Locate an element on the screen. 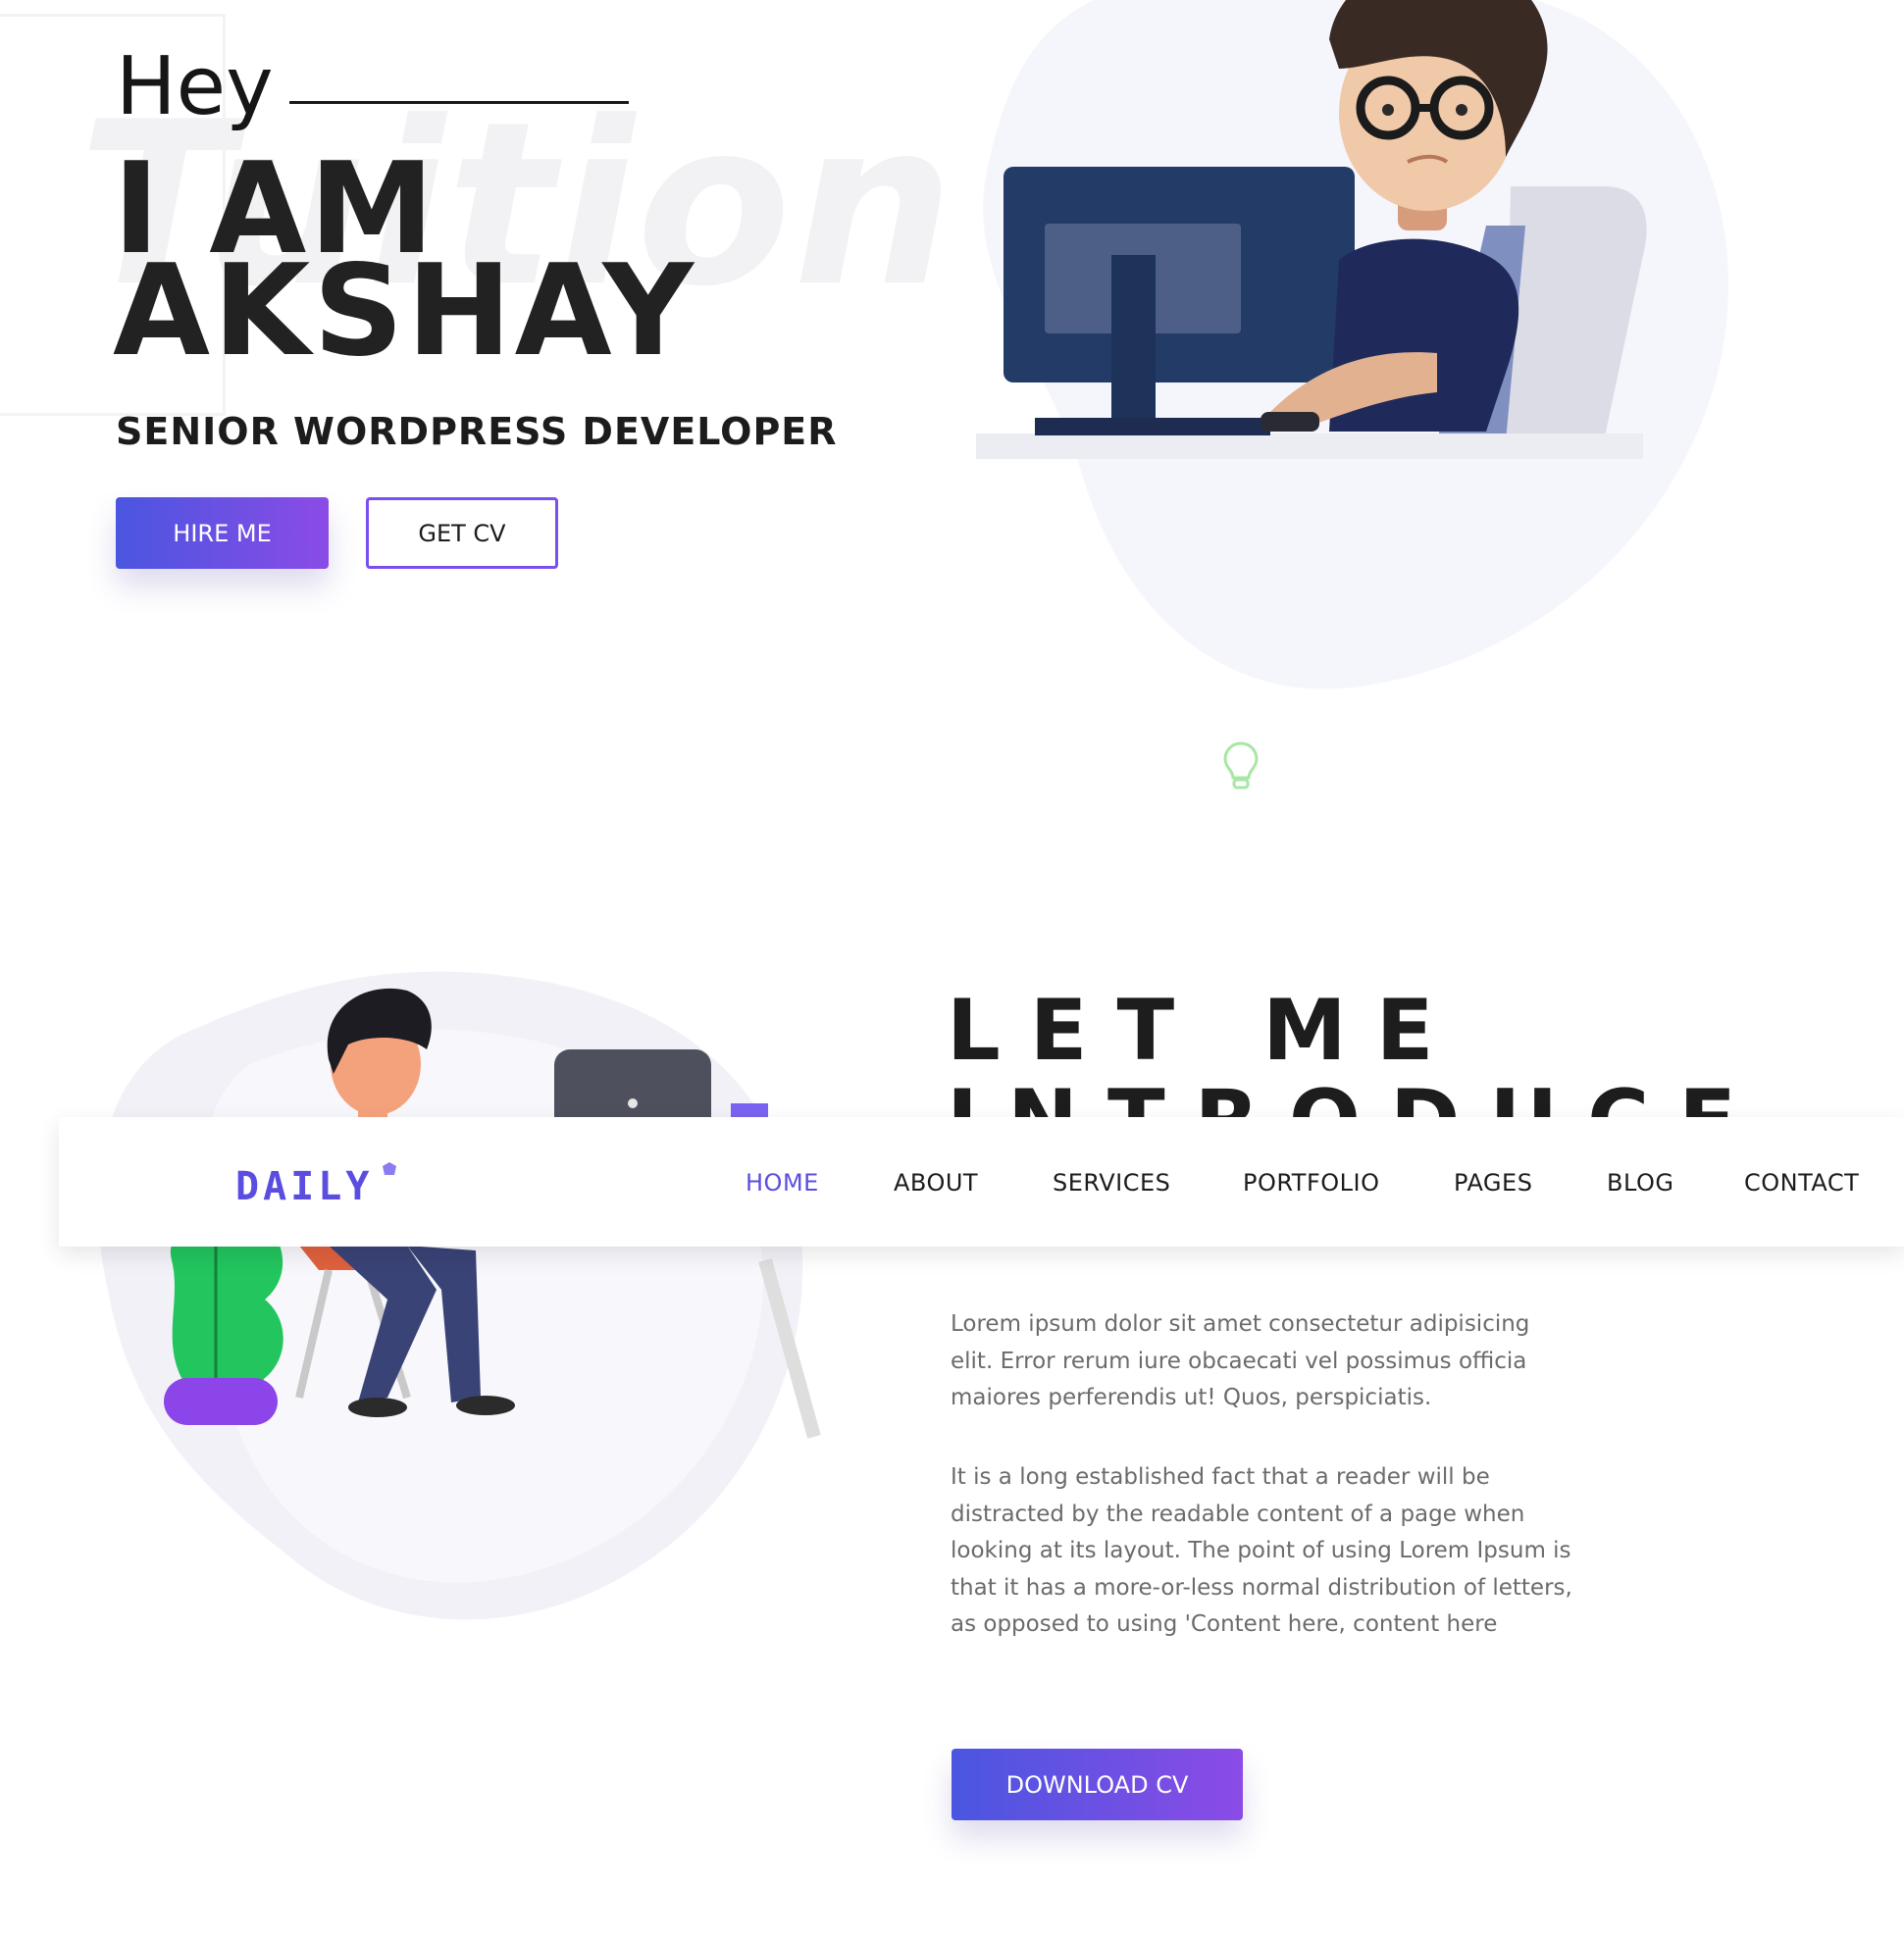 The height and width of the screenshot is (1937, 1904). logo-dot-icon is located at coordinates (389, 1168).